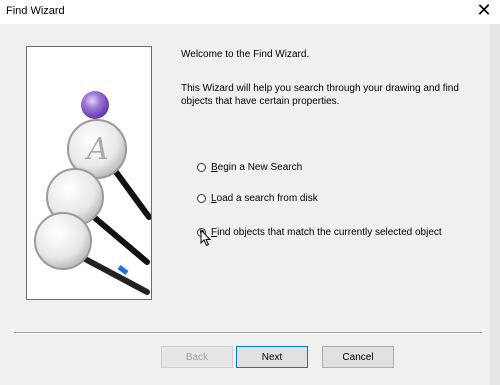  What do you see at coordinates (264, 198) in the screenshot?
I see `option-label: Load a search from disk` at bounding box center [264, 198].